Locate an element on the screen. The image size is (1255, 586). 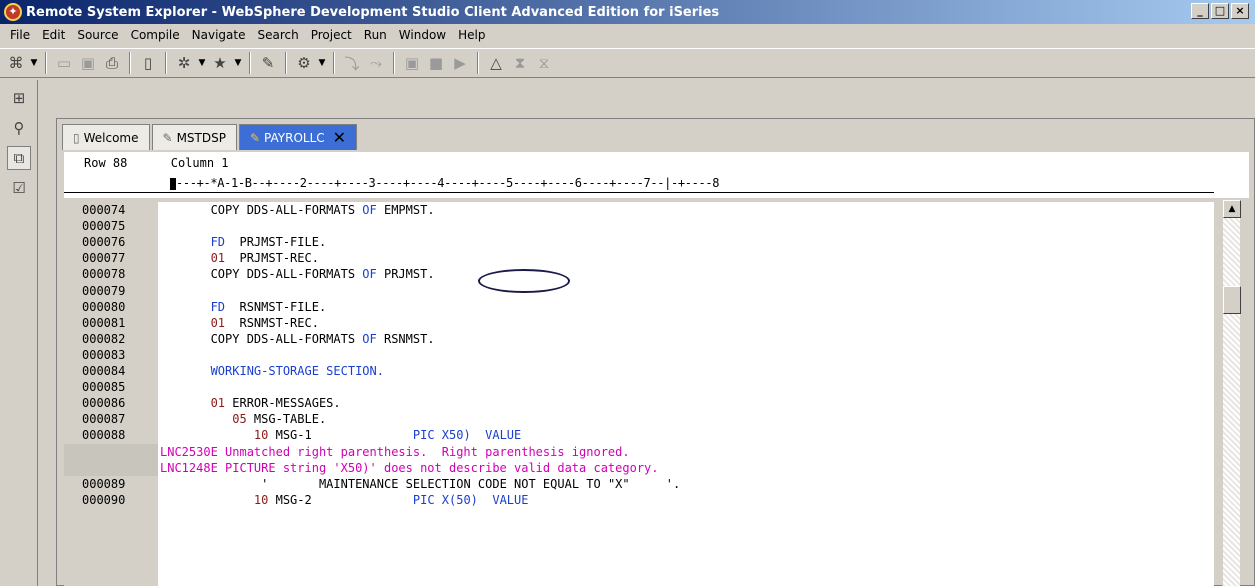
scroll-up-button: ▲ is located at coordinates (1232, 209).